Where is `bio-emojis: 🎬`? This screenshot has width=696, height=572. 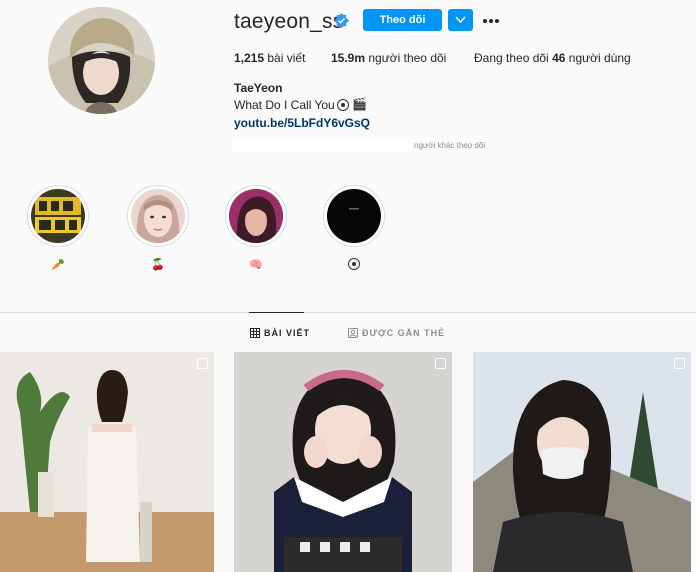 bio-emojis: 🎬 is located at coordinates (352, 104).